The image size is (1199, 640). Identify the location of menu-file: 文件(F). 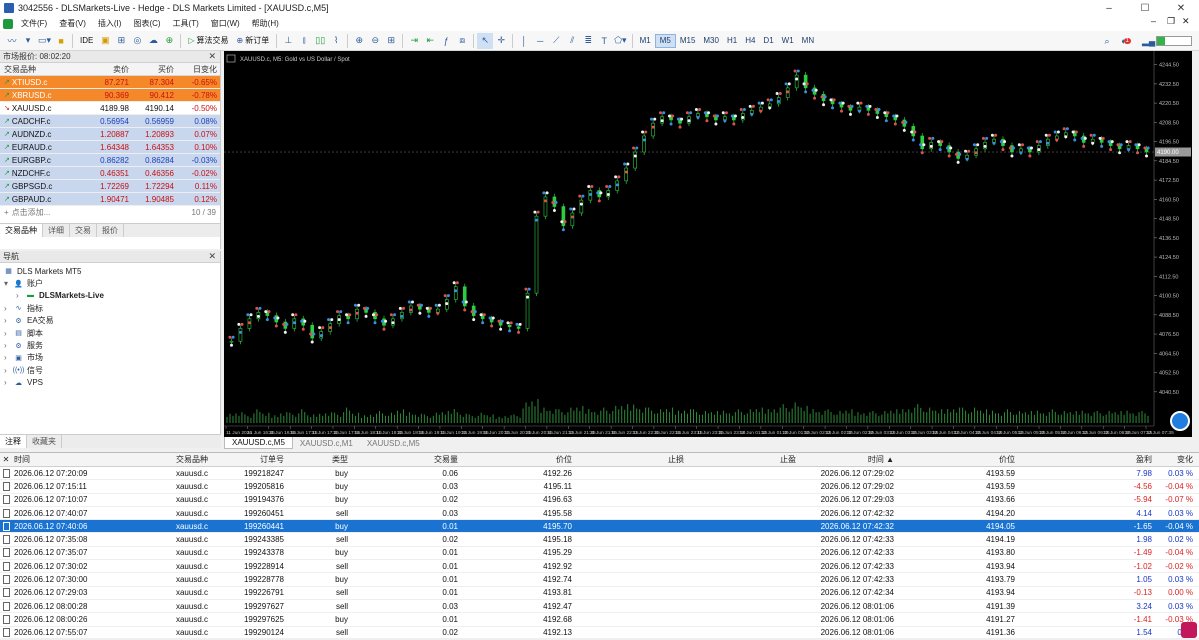
(34, 23).